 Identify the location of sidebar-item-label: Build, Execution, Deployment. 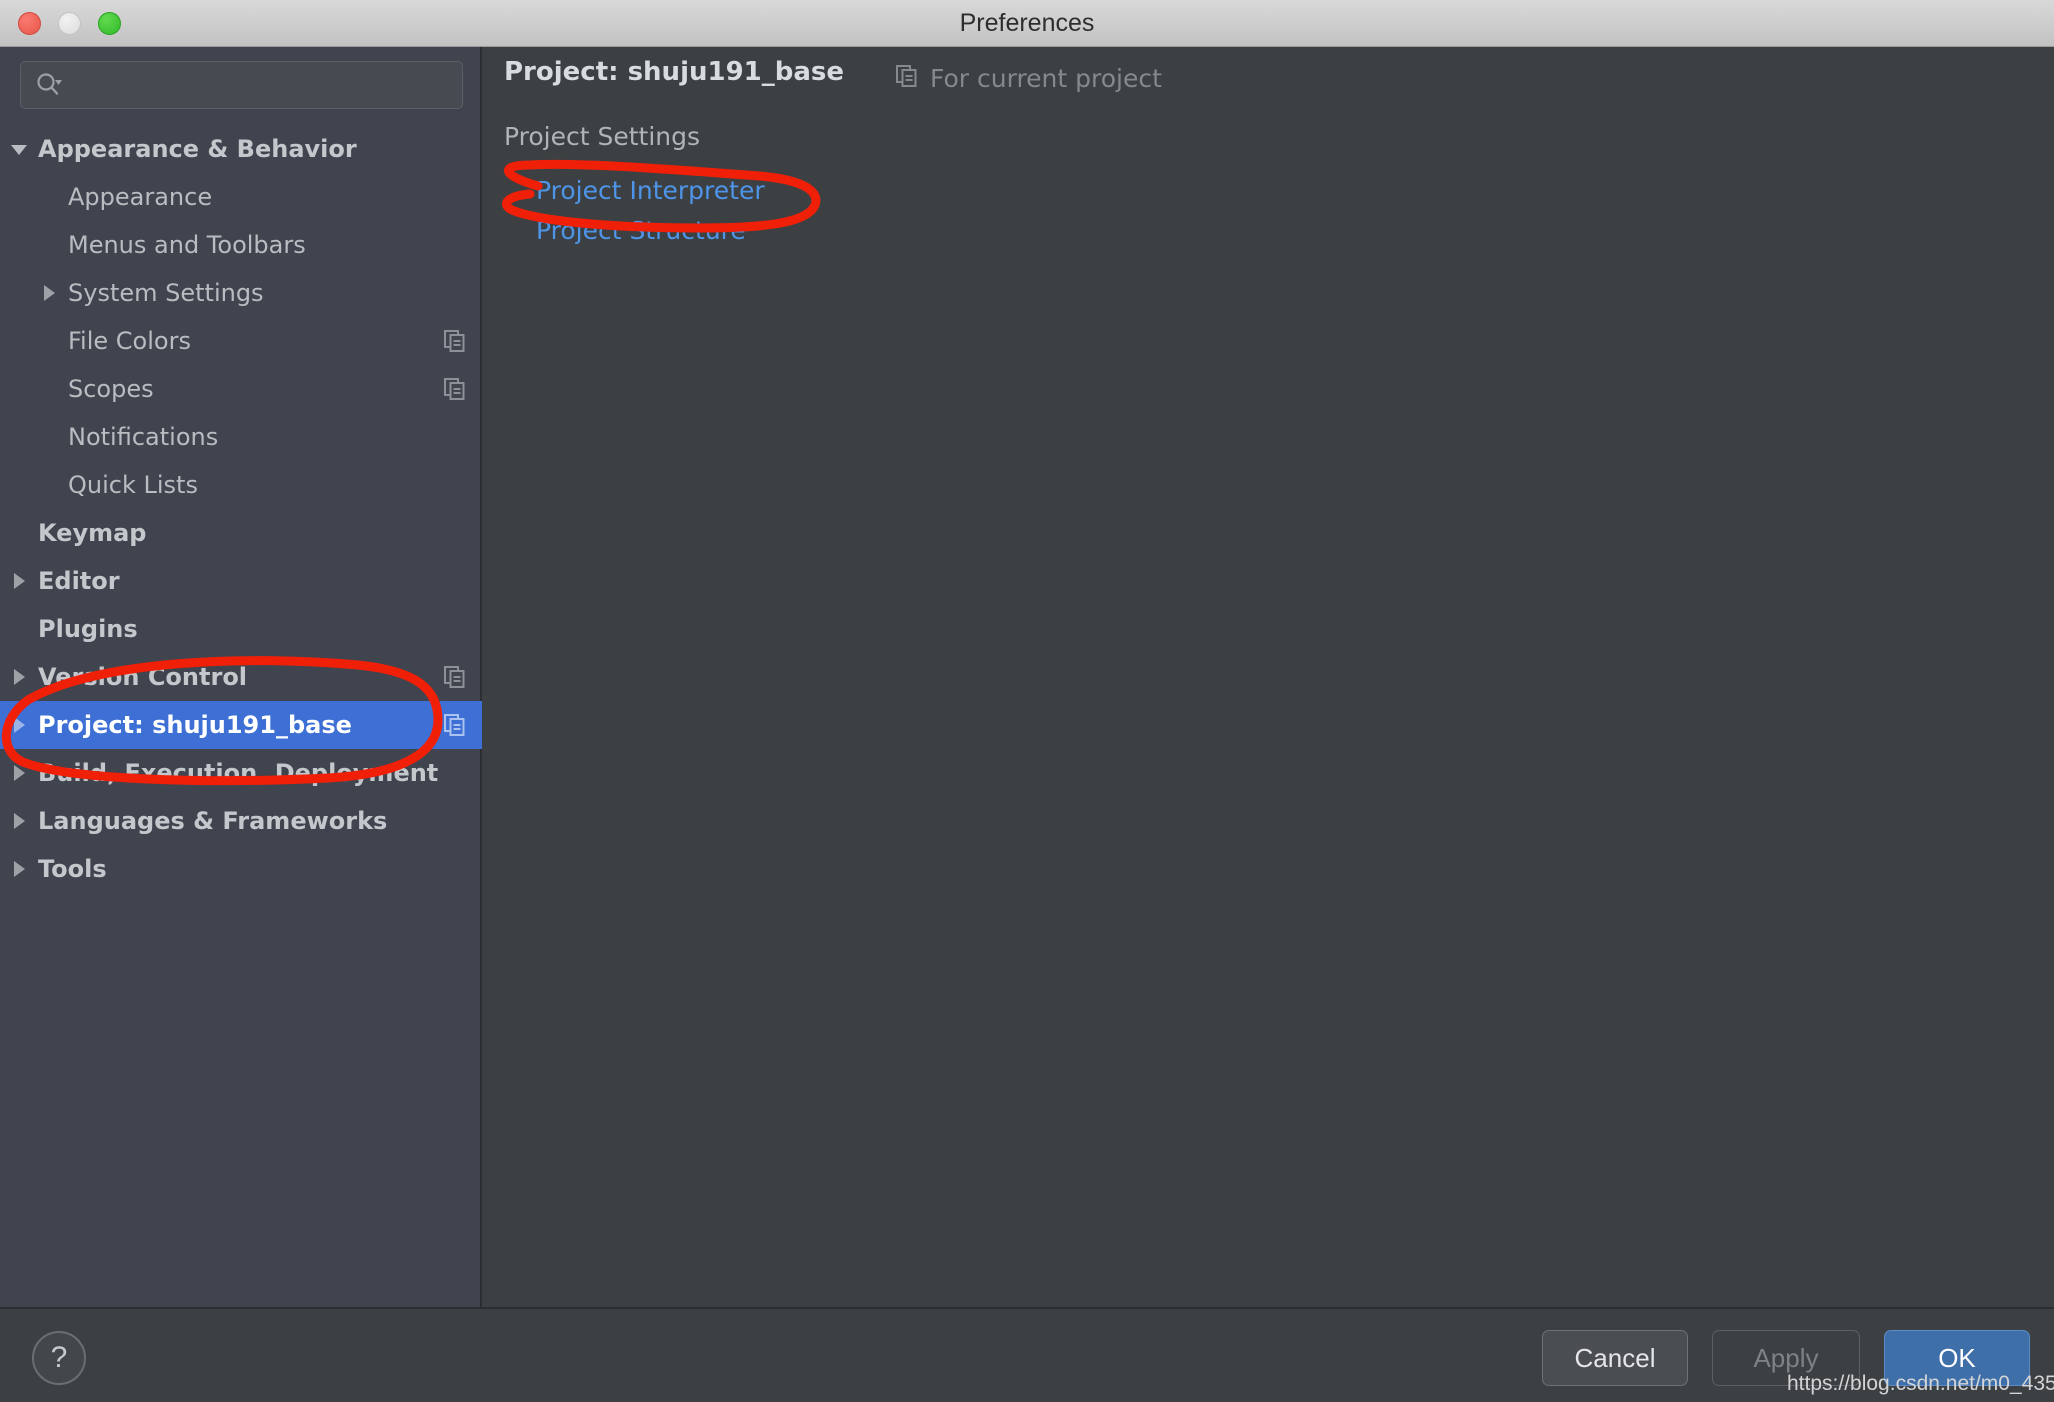
(238, 773).